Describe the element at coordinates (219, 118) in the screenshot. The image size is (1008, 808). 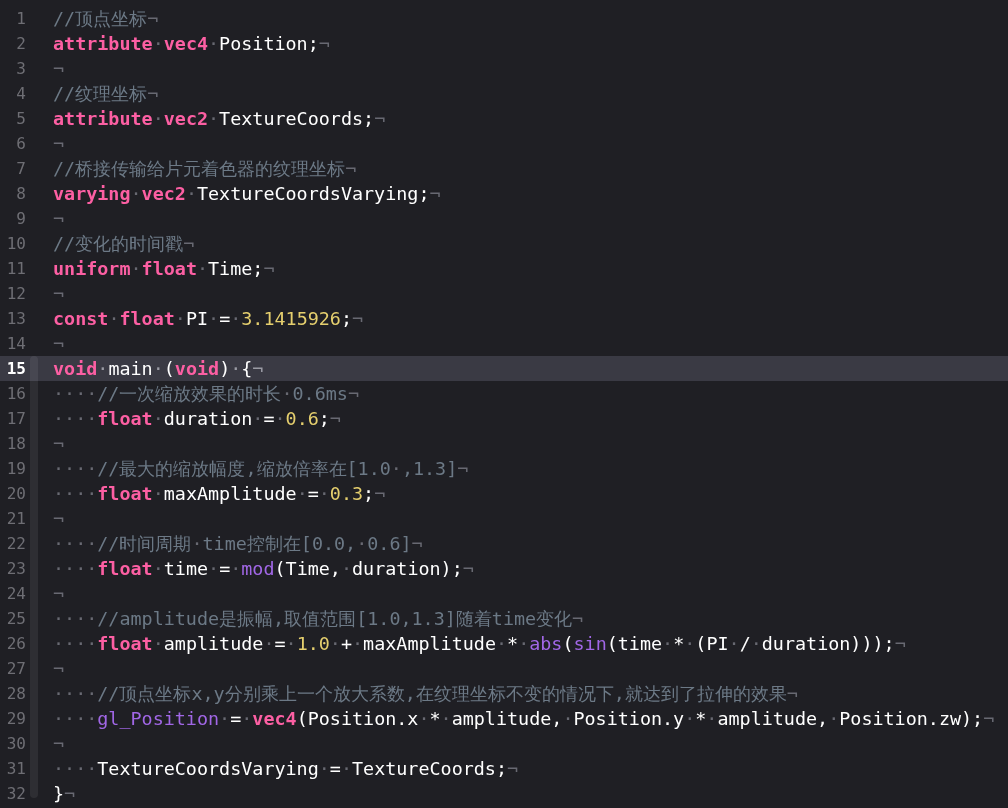
I see `code-line: attribute·vec2·TextureCoords;¬` at that location.